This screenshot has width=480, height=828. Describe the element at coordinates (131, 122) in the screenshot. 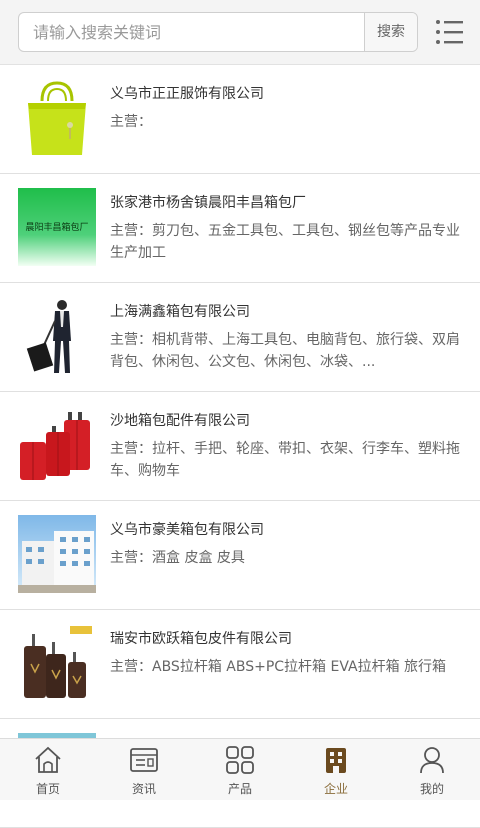

I see `company-business: 主营：` at that location.